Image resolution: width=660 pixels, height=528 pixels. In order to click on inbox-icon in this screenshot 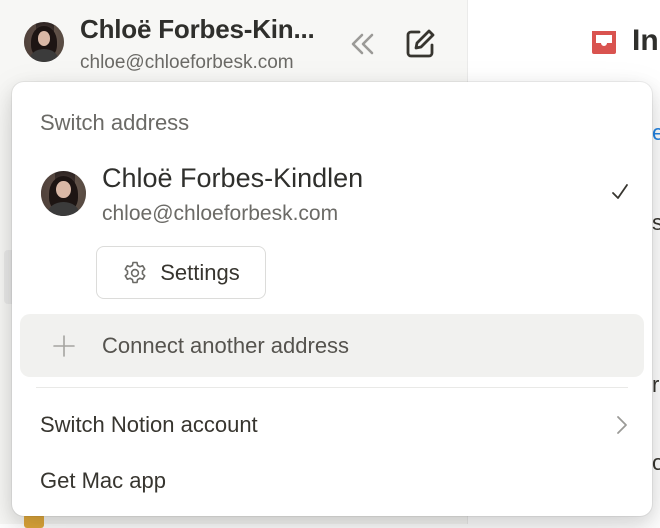, I will do `click(604, 42)`.